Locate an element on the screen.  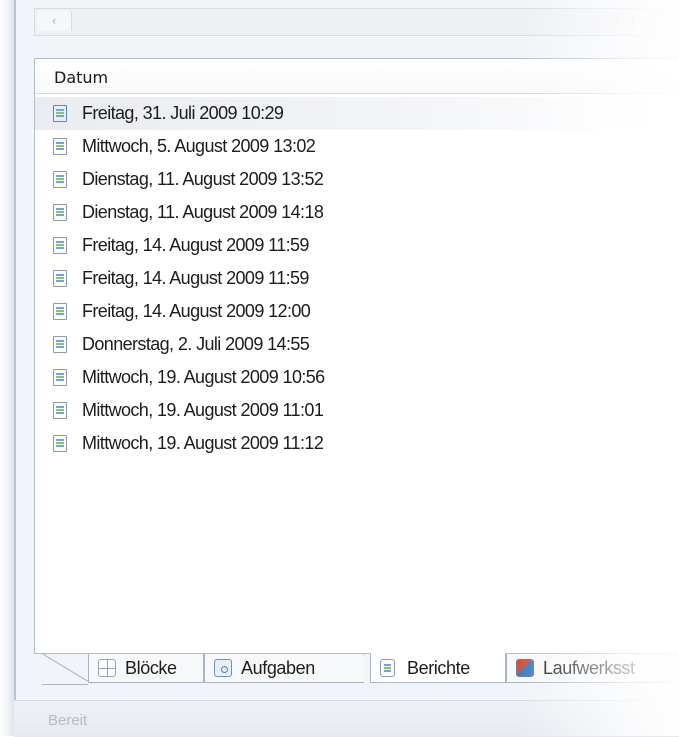
tab-label: Laufwerksst is located at coordinates (589, 668).